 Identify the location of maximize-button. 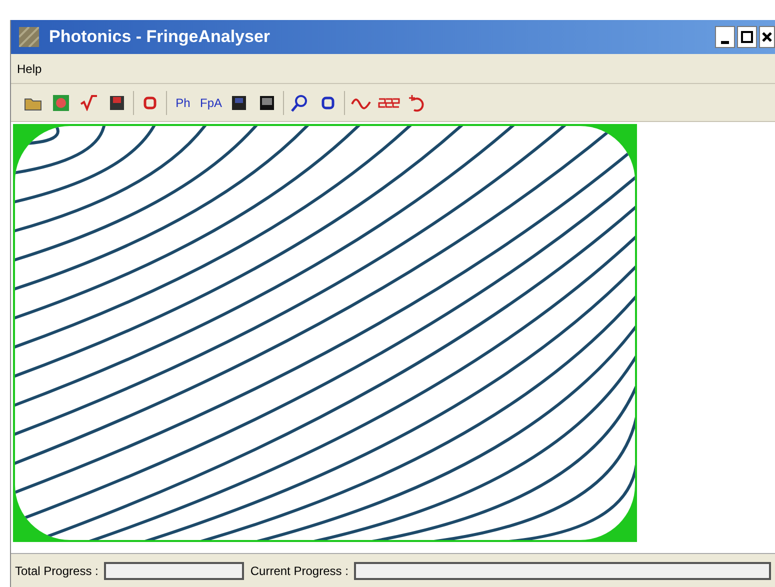
(747, 37).